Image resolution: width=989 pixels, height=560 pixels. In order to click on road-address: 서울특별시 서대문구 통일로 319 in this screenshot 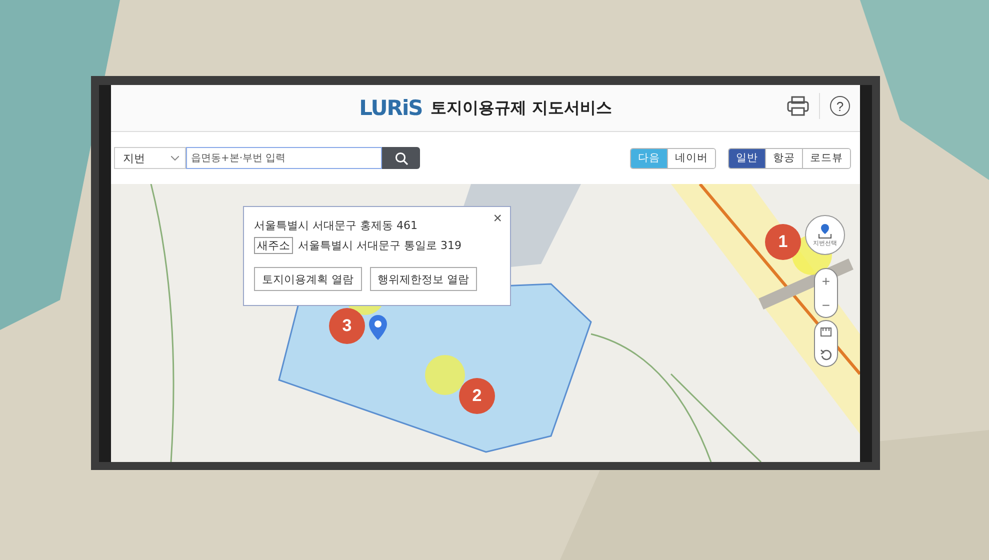, I will do `click(380, 245)`.